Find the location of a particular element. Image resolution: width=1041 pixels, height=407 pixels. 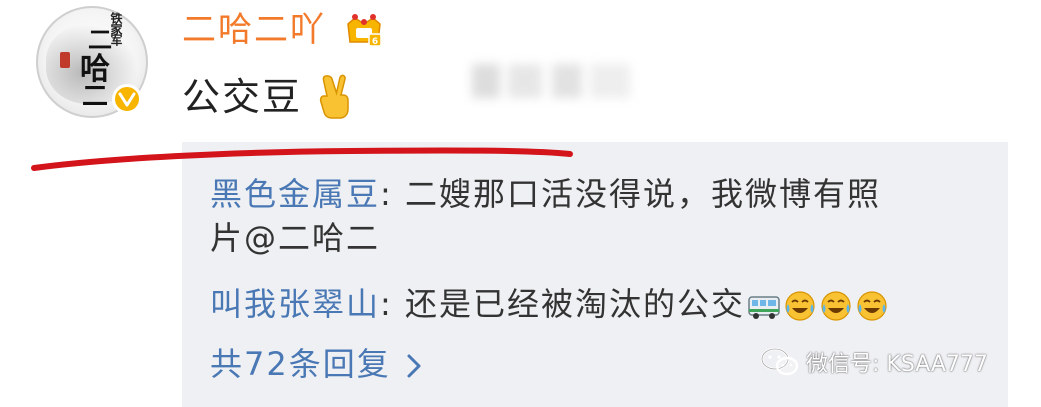

verified-v-icon is located at coordinates (127, 99).